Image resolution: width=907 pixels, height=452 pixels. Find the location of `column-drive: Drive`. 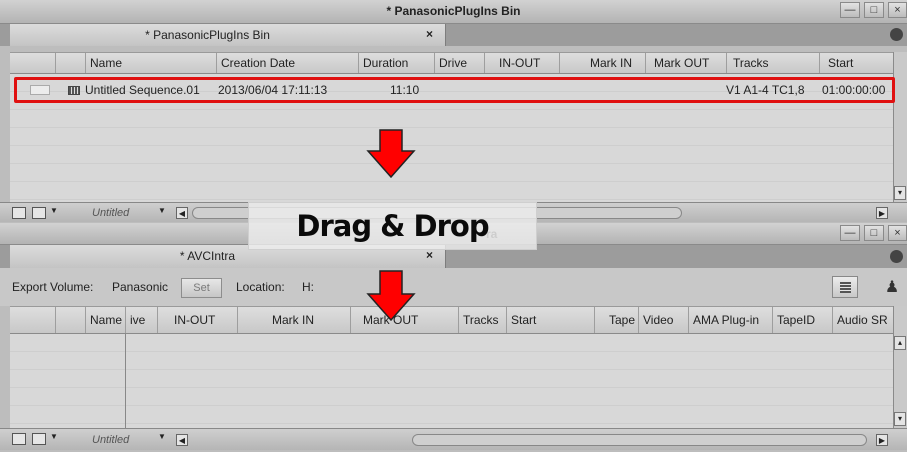

column-drive: Drive is located at coordinates (459, 63).